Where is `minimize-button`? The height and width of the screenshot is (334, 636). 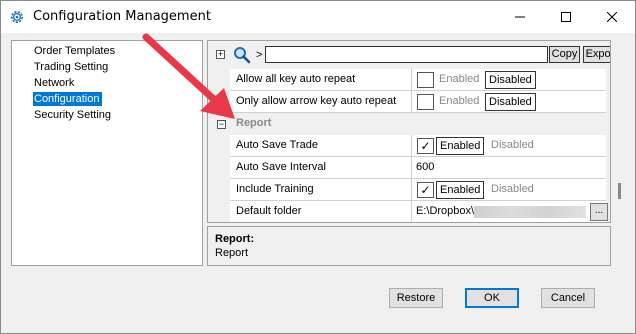 minimize-button is located at coordinates (520, 17).